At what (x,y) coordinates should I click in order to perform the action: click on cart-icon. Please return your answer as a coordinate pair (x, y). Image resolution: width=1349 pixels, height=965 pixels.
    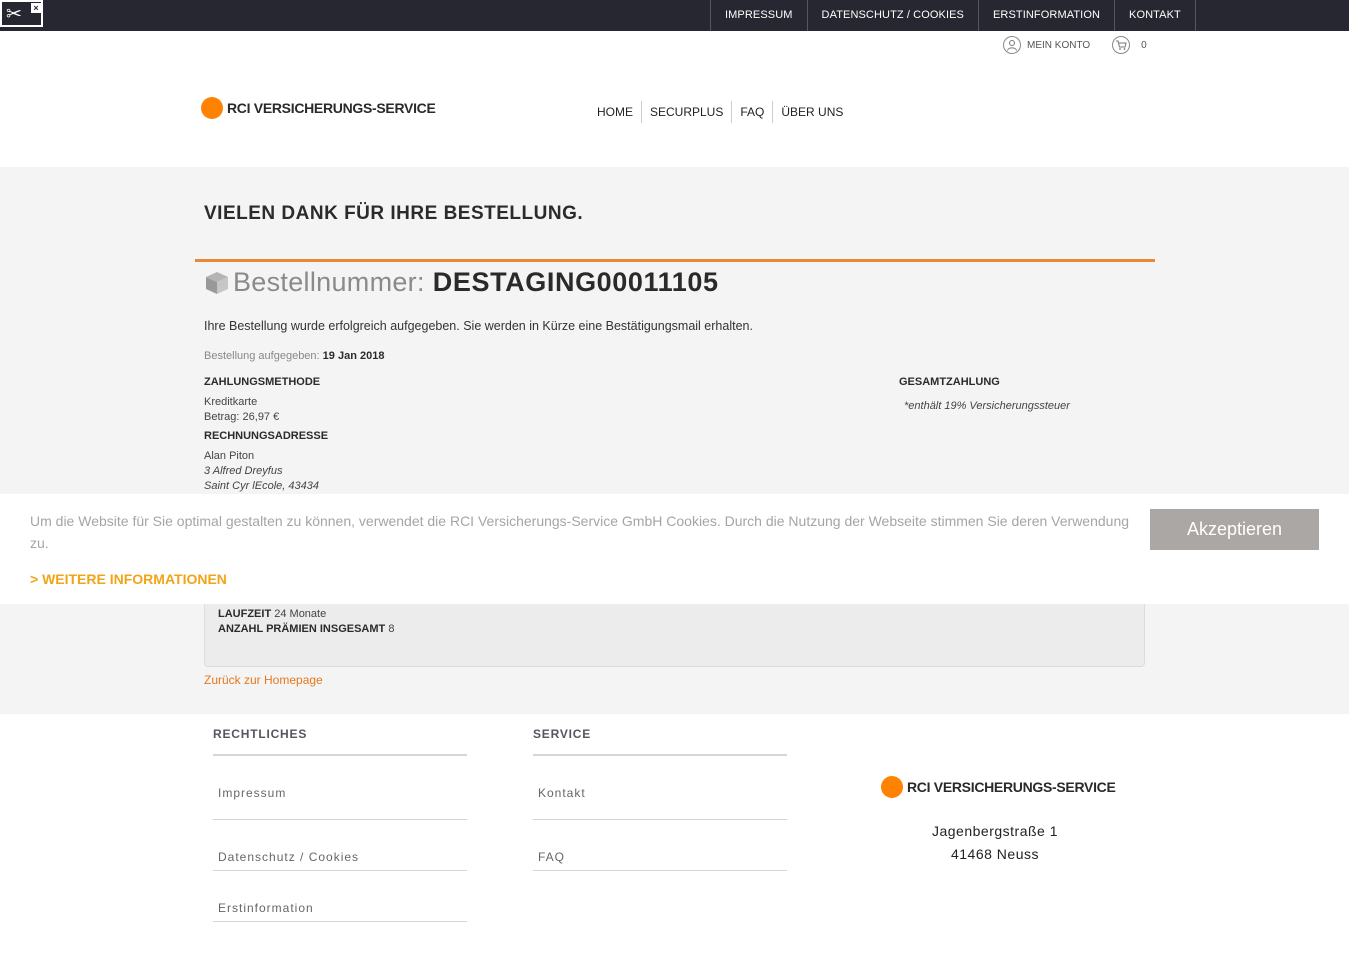
    Looking at the image, I should click on (1121, 45).